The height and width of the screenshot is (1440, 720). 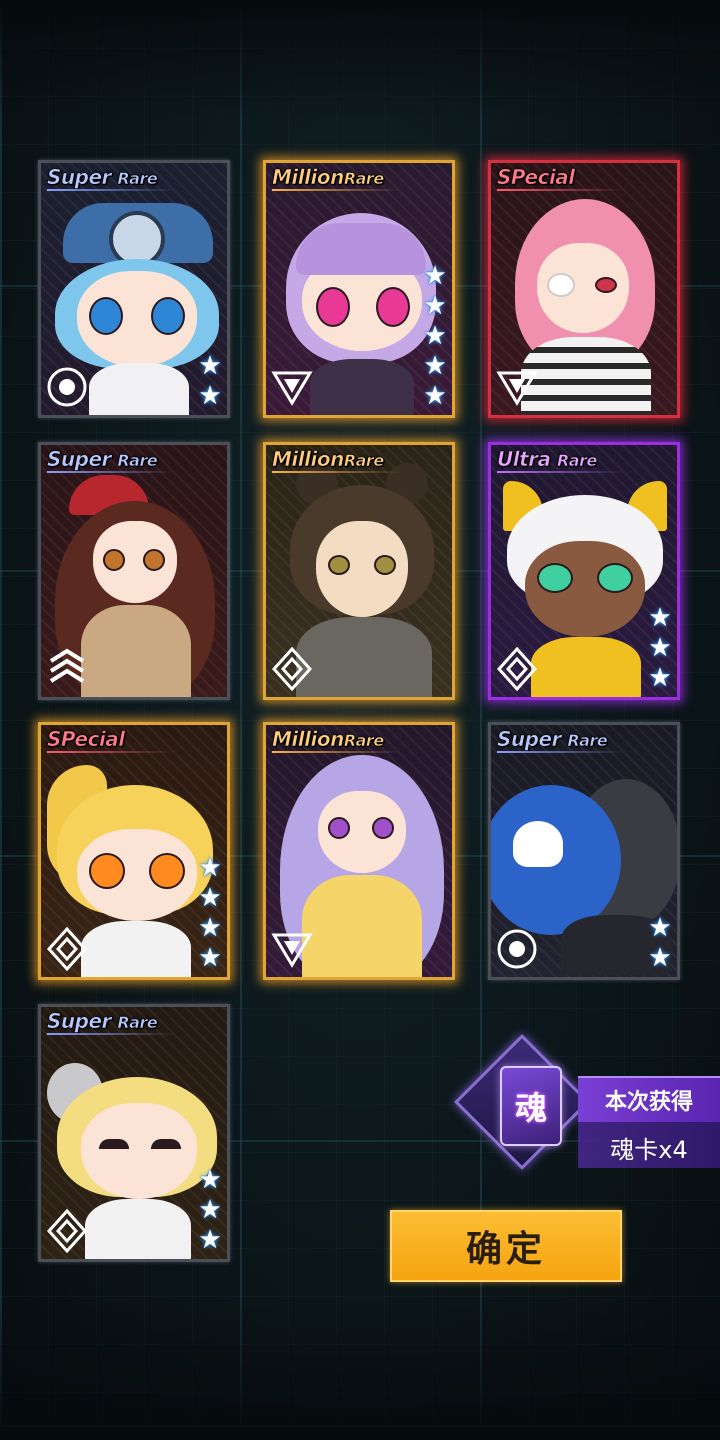 What do you see at coordinates (584, 851) in the screenshot?
I see `card-9: Super Rare ★ ★` at bounding box center [584, 851].